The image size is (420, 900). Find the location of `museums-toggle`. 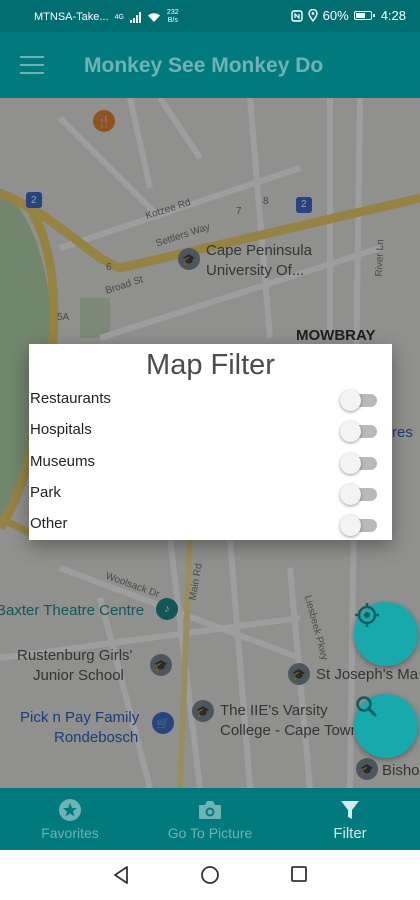

museums-toggle is located at coordinates (359, 463).